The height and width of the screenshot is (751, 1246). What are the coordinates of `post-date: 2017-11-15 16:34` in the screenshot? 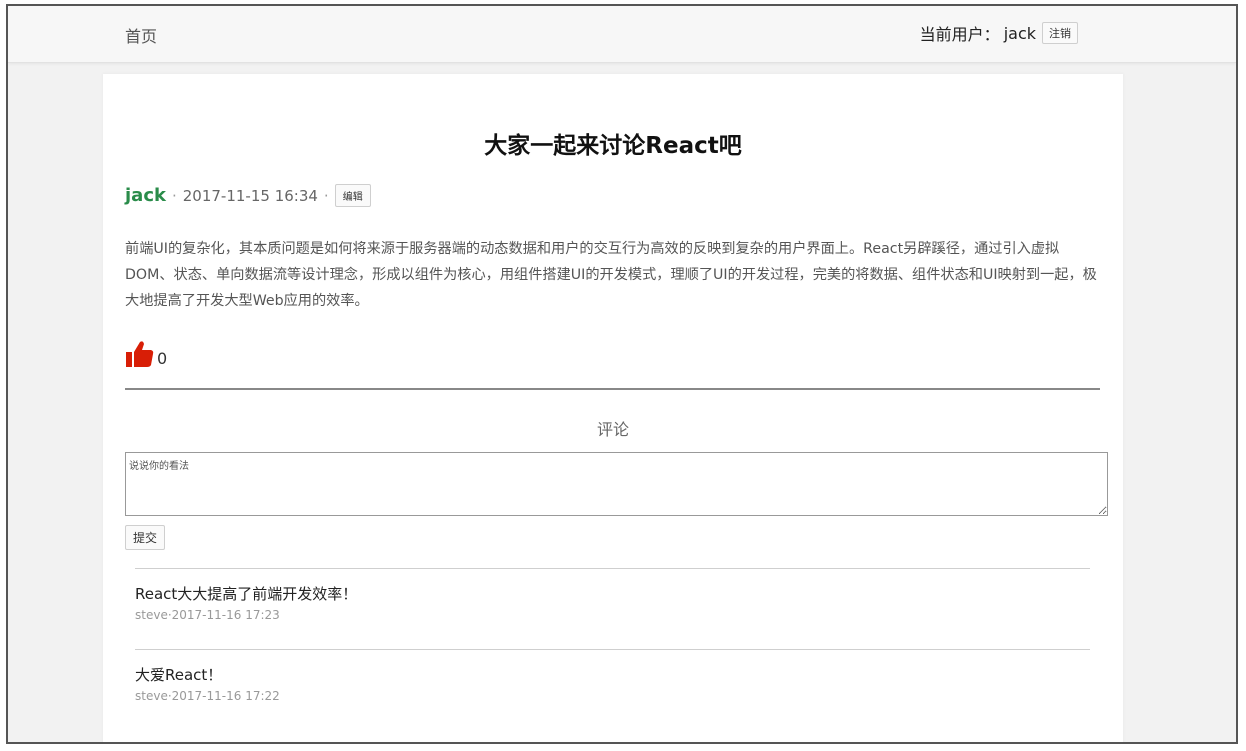 It's located at (250, 195).